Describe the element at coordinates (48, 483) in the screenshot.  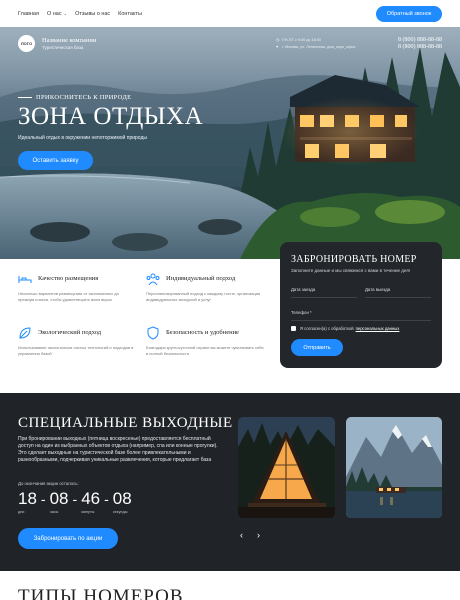
I see `countdown-caption: До окончания акции осталось:` at that location.